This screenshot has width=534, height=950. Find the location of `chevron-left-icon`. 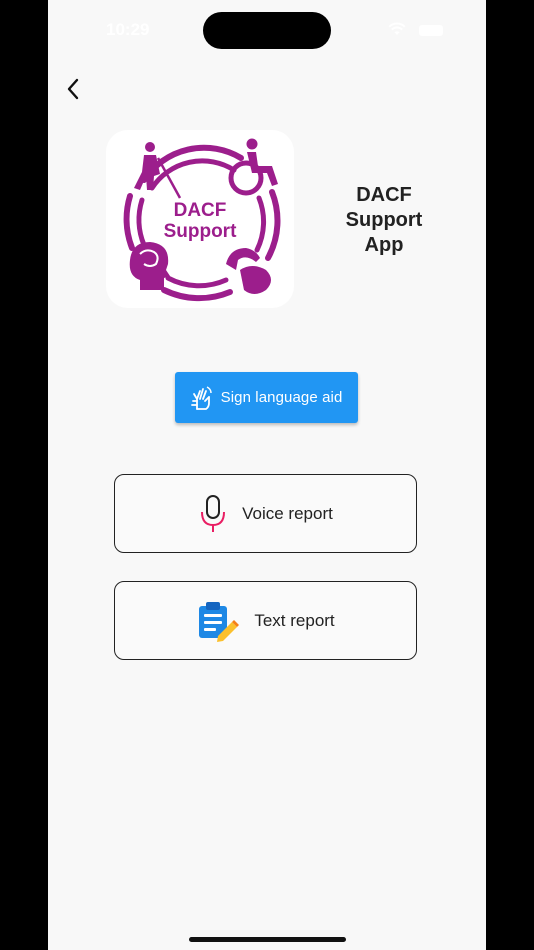

chevron-left-icon is located at coordinates (73, 89).